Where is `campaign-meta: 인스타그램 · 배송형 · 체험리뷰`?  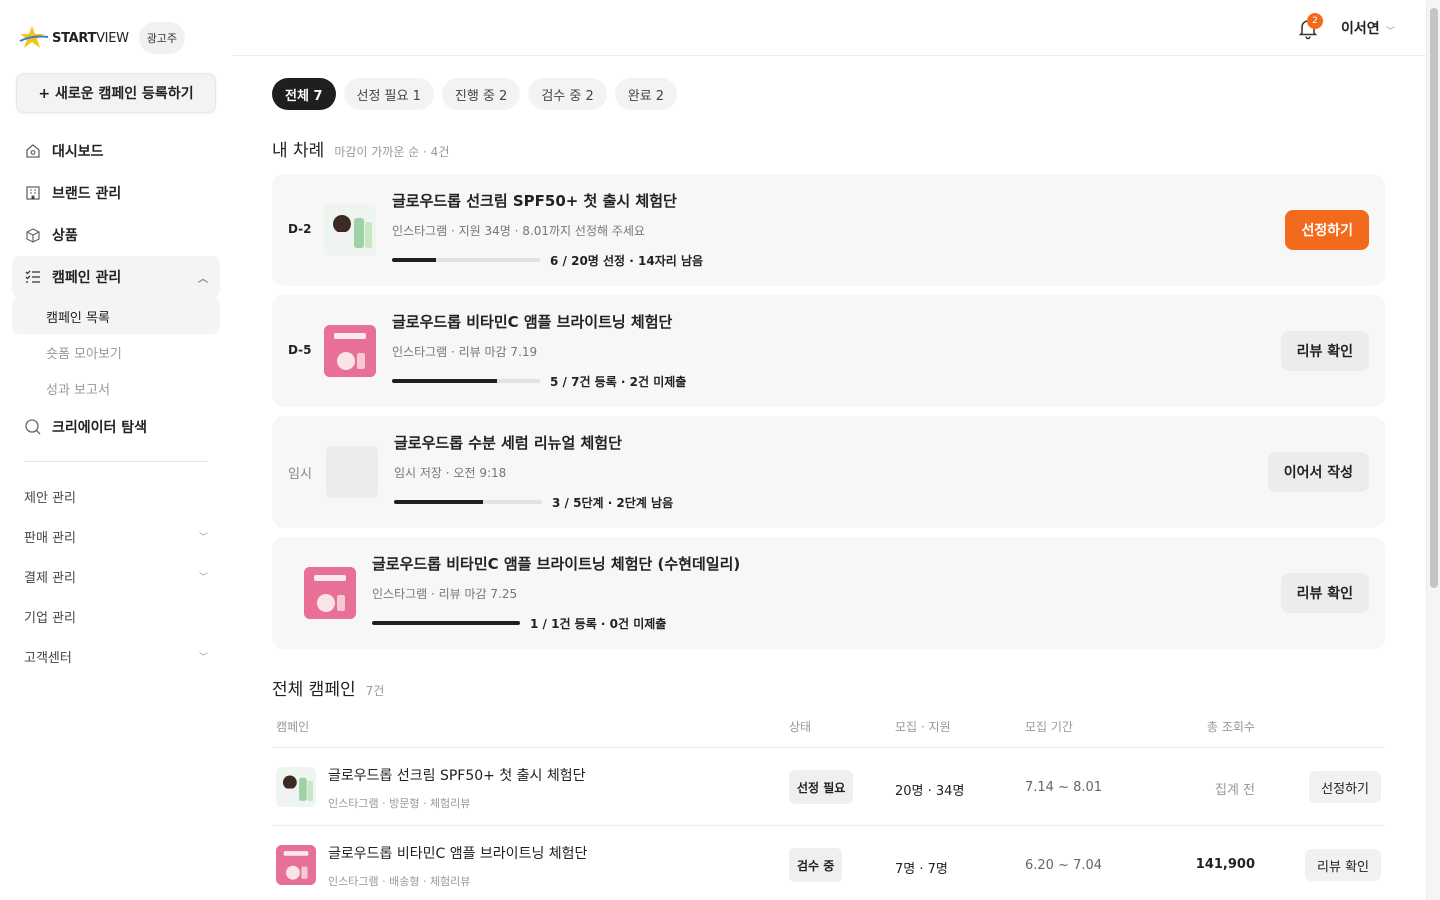
campaign-meta: 인스타그램 · 배송형 · 체험리뷰 is located at coordinates (399, 881).